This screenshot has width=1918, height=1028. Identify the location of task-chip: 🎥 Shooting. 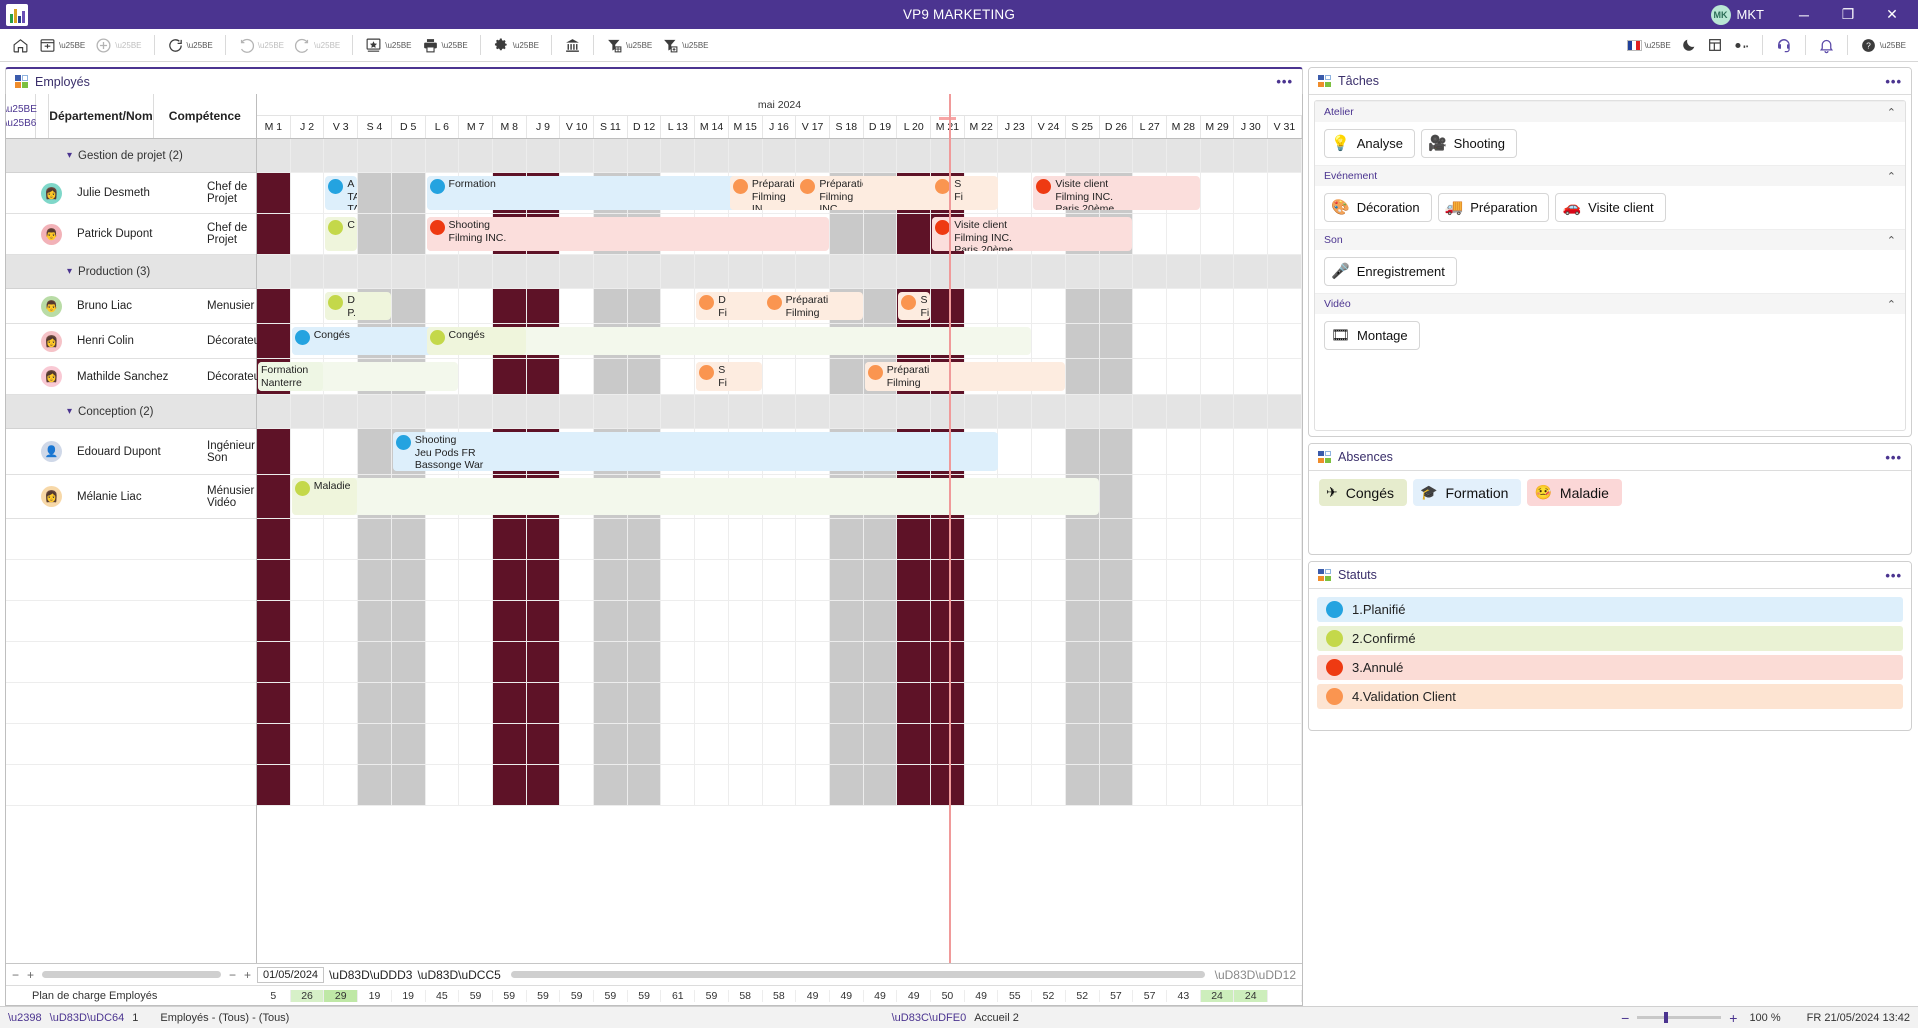
(1468, 143).